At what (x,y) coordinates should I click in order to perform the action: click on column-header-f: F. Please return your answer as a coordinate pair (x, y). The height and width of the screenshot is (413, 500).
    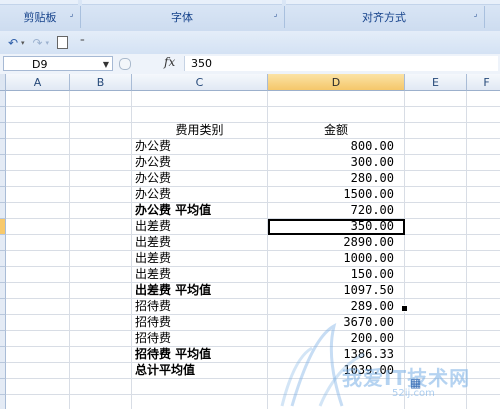
    Looking at the image, I should click on (483, 82).